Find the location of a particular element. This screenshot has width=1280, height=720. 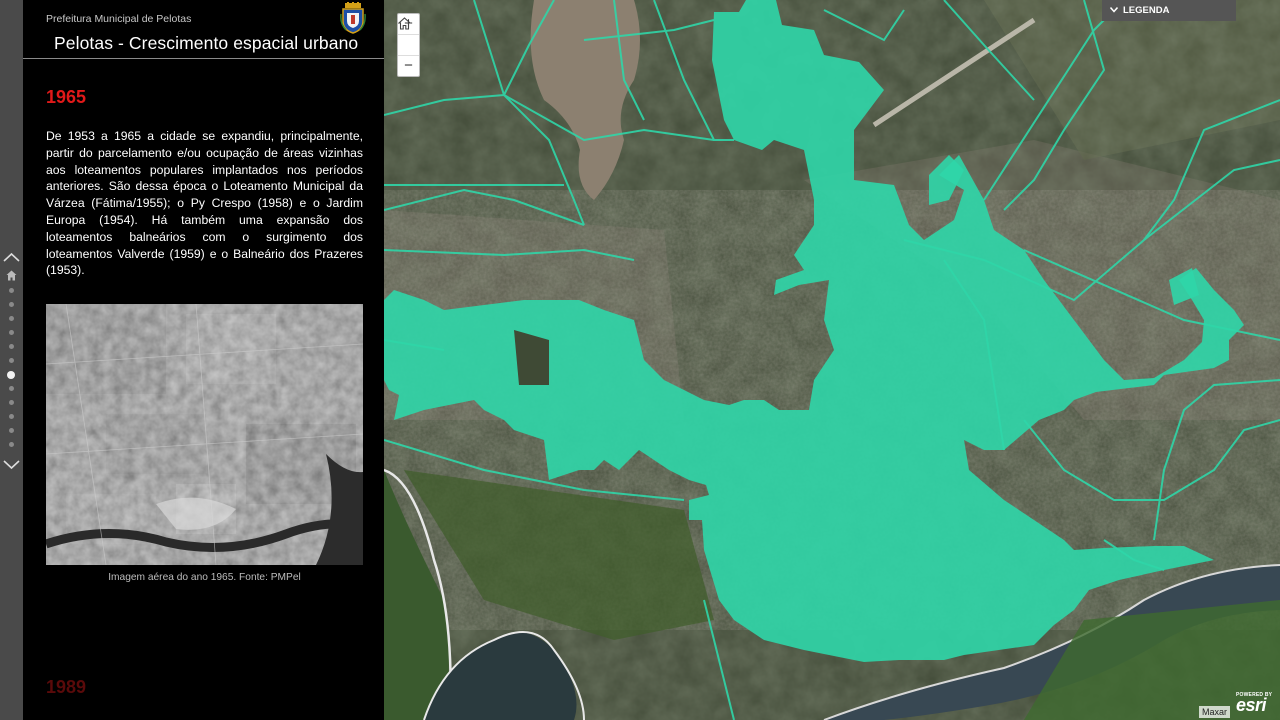

section-year-heading: 1965 is located at coordinates (66, 97).